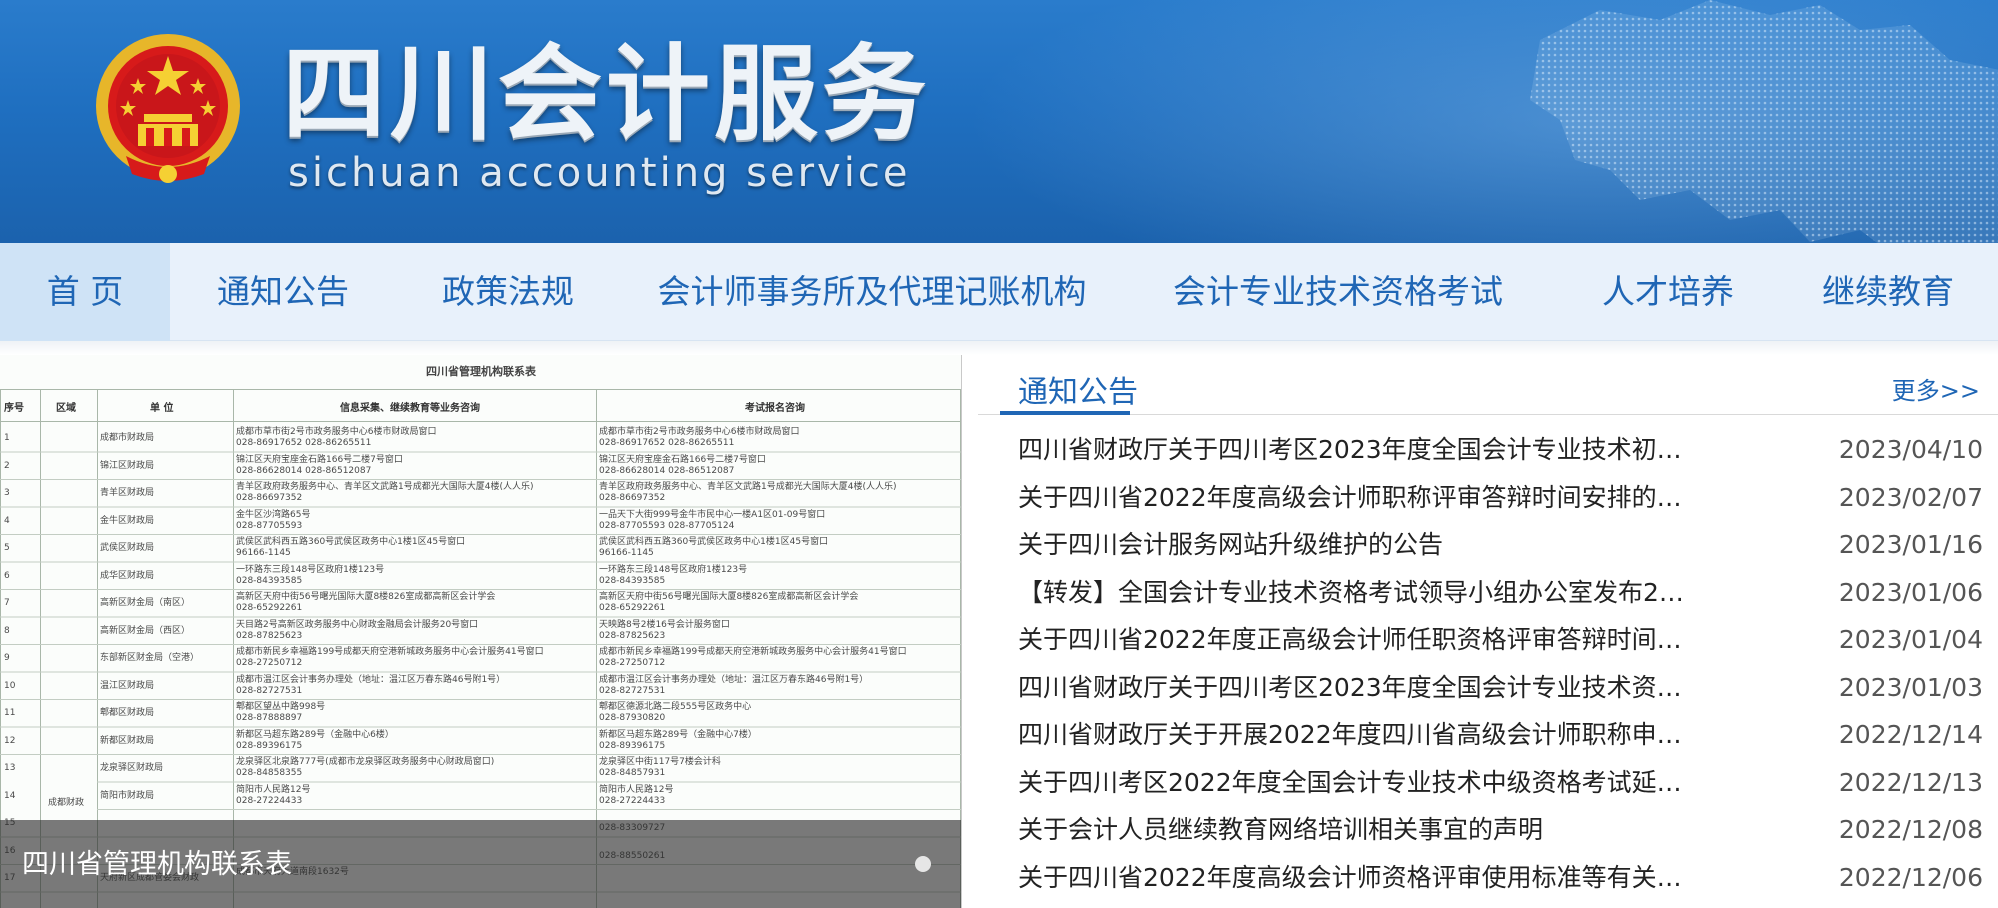  I want to click on nav-item-exams: 会计专业技术资格考试, so click(1338, 292).